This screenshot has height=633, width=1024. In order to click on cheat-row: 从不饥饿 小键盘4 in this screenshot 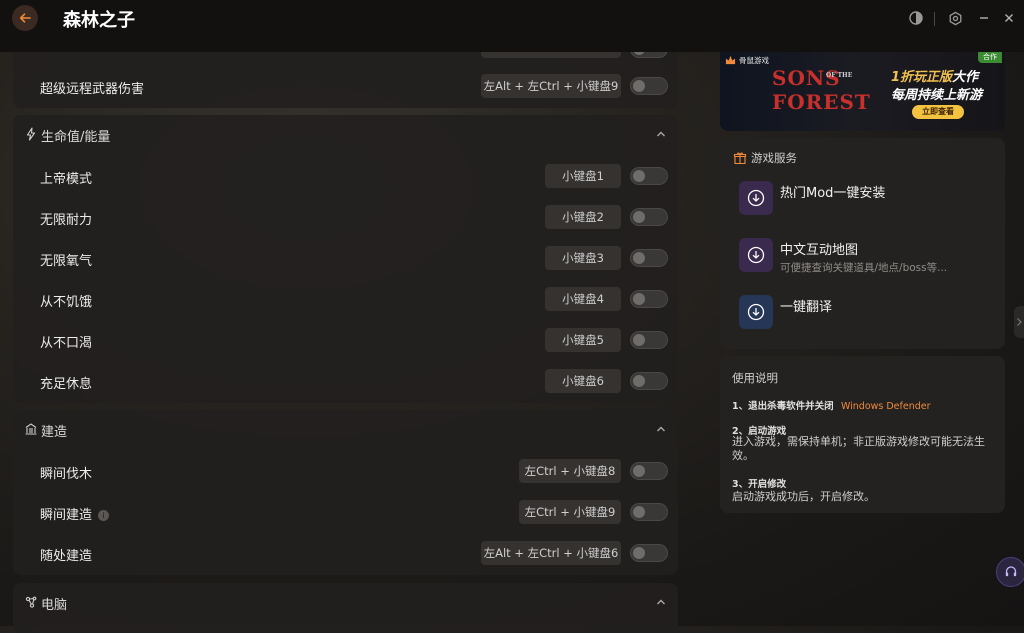, I will do `click(345, 300)`.